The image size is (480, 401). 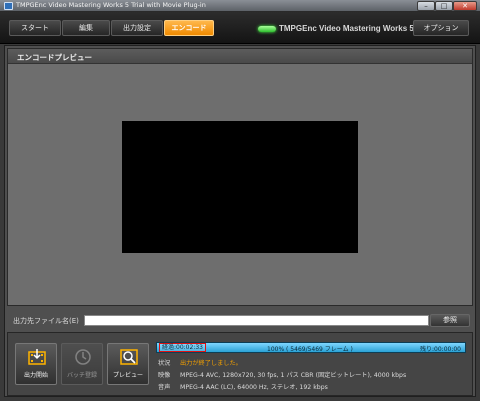 I want to click on preview-header: エンコードプレビュー, so click(x=240, y=56).